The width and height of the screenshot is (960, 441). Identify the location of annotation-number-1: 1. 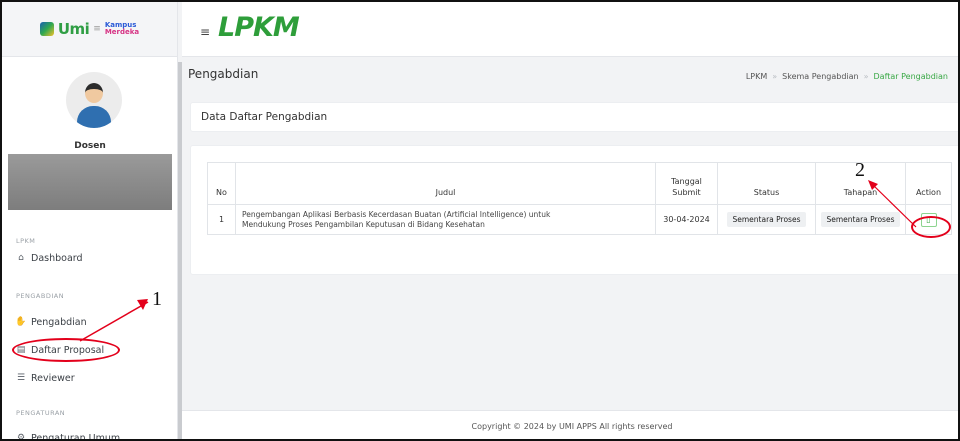
(157, 299).